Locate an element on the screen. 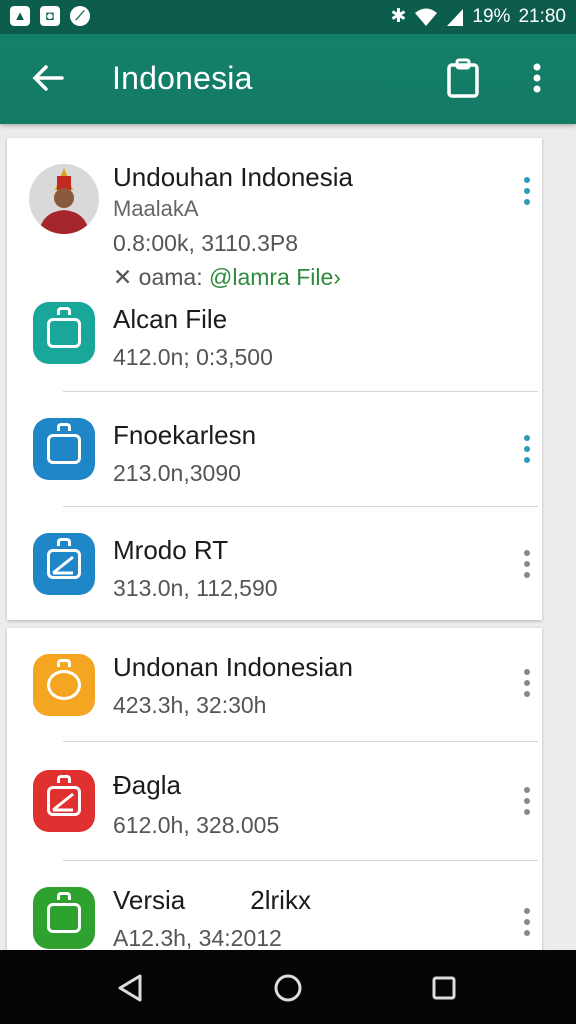 The height and width of the screenshot is (1024, 576). item-subtitle: MaalakA is located at coordinates (156, 208).